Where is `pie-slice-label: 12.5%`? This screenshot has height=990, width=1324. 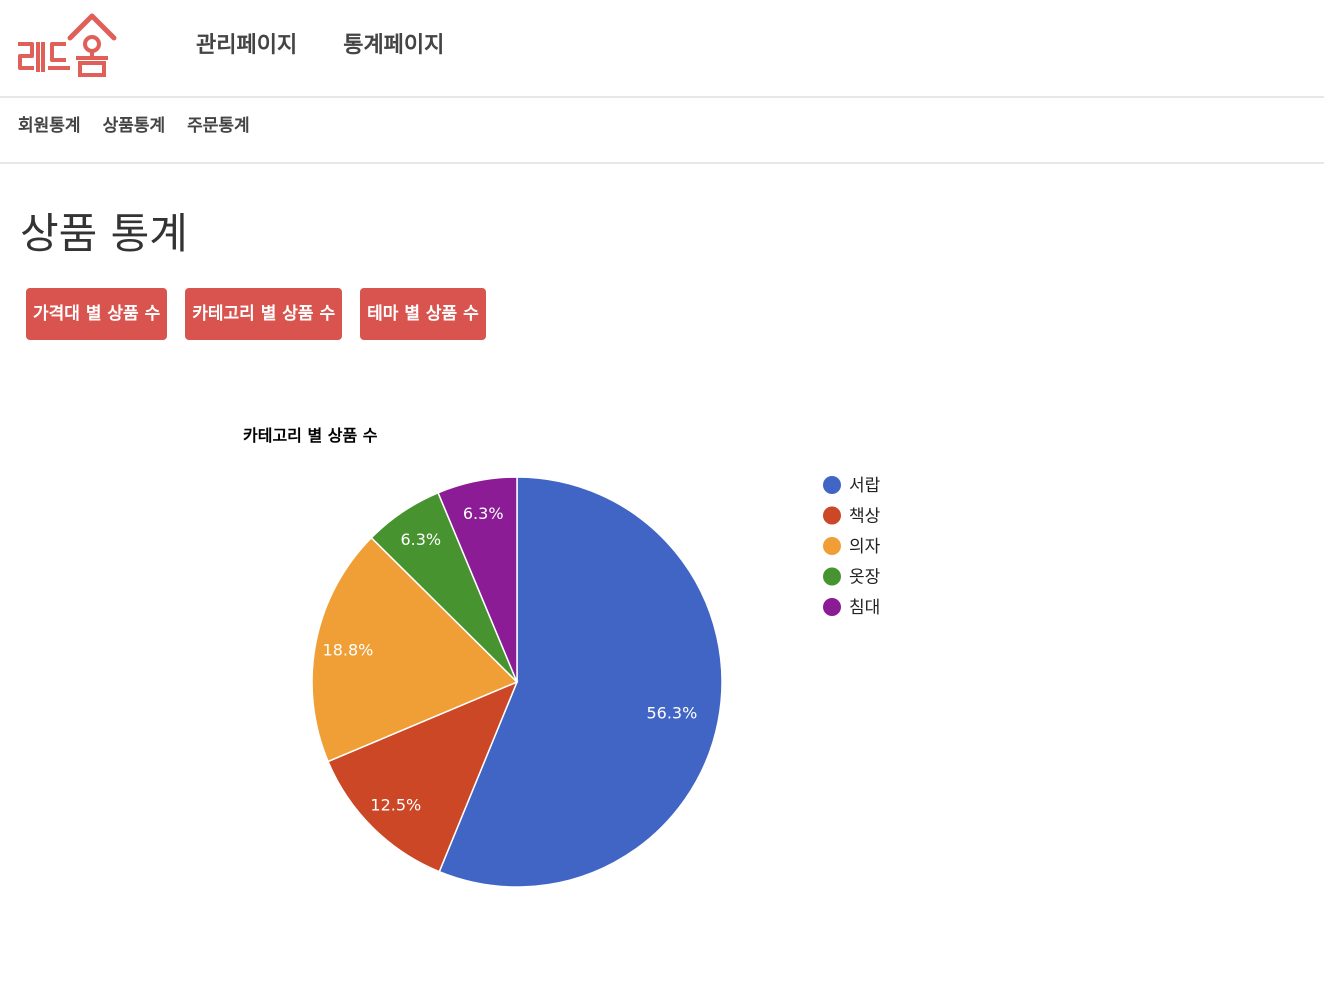 pie-slice-label: 12.5% is located at coordinates (395, 804).